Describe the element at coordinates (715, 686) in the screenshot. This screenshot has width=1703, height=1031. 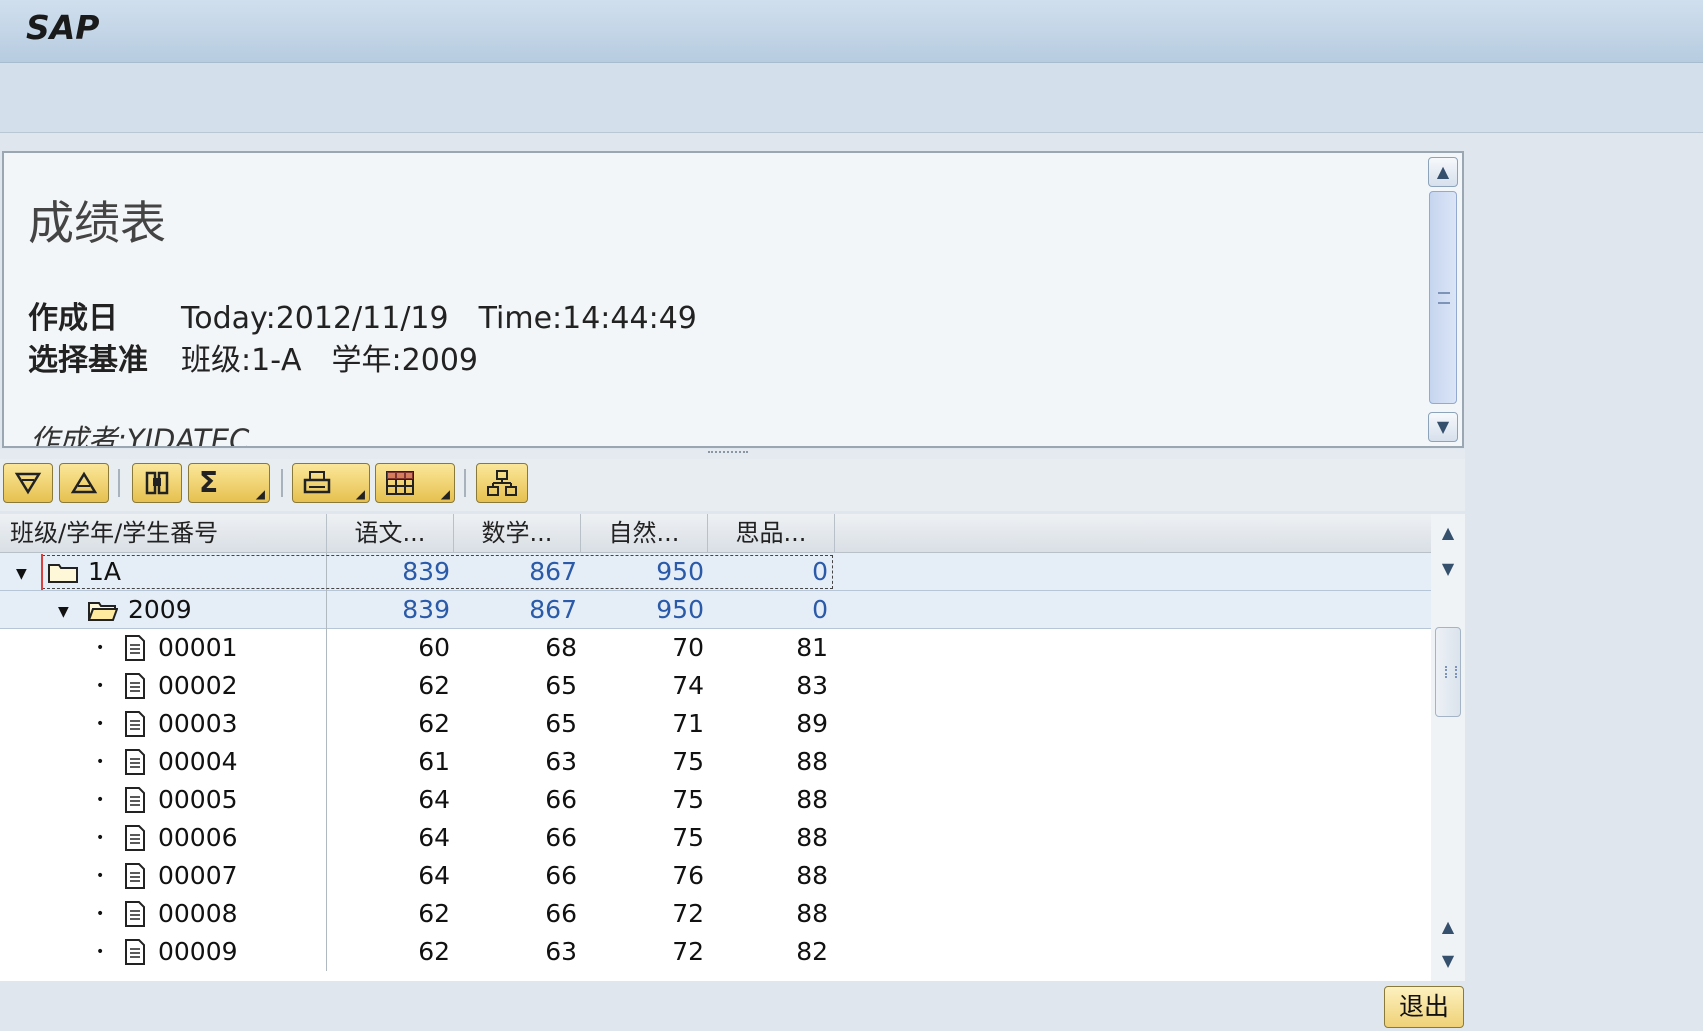
I see `student-row: • 00002 62 65 74 83` at that location.